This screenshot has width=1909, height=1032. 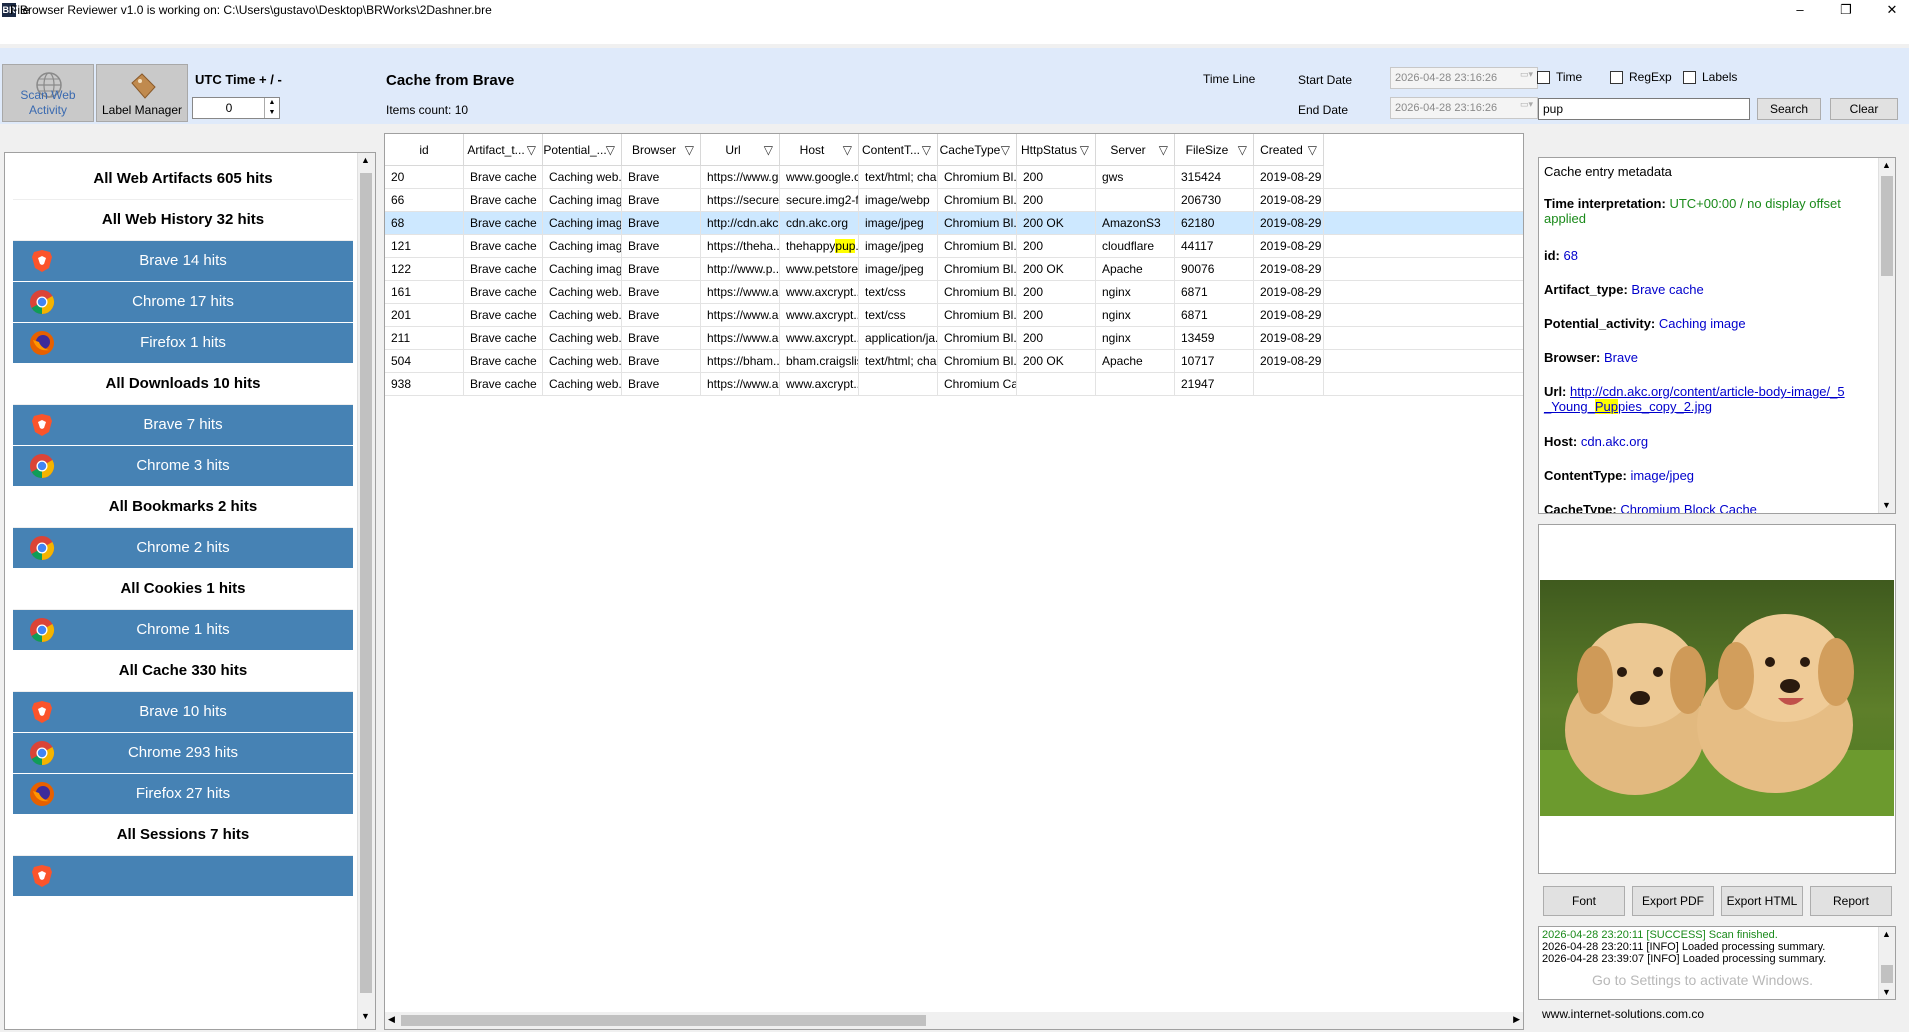 I want to click on scroll-left-icon: ◀, so click(x=391, y=1019).